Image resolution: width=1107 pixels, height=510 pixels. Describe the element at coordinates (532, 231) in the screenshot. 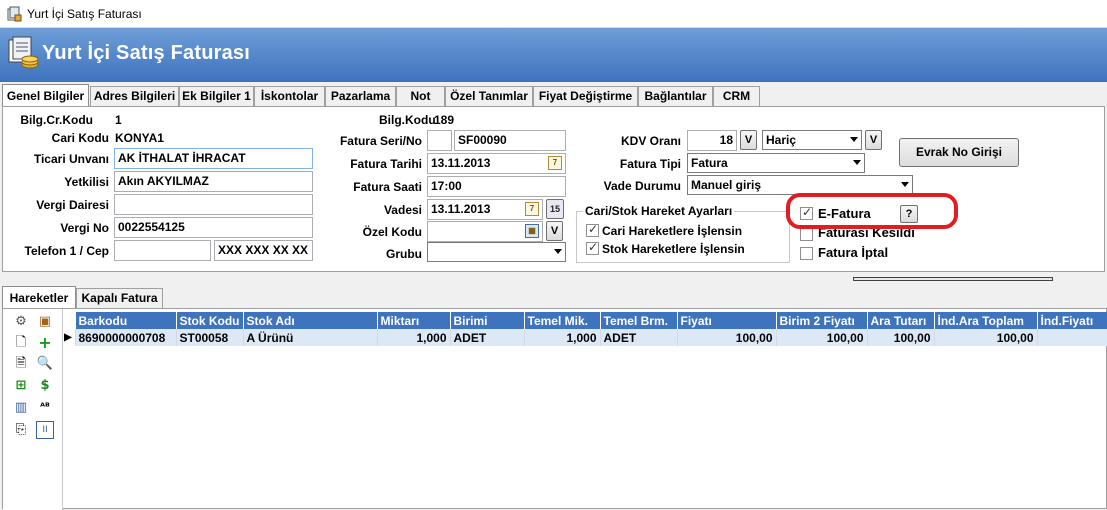

I see `lookup-icon: ▦` at that location.